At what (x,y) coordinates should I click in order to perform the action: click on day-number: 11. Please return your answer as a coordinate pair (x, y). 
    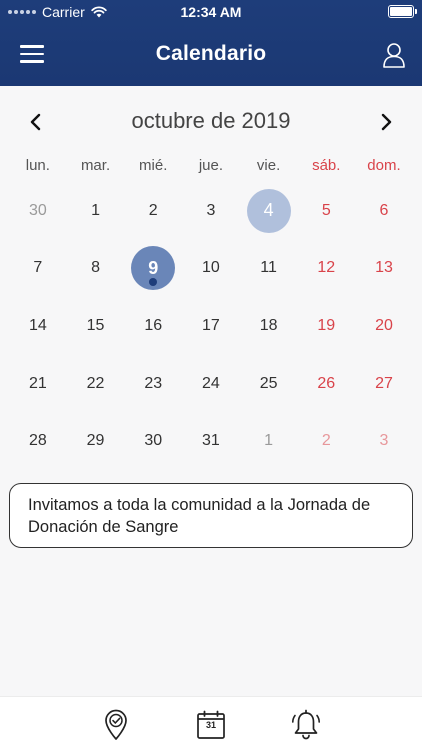
    Looking at the image, I should click on (268, 268).